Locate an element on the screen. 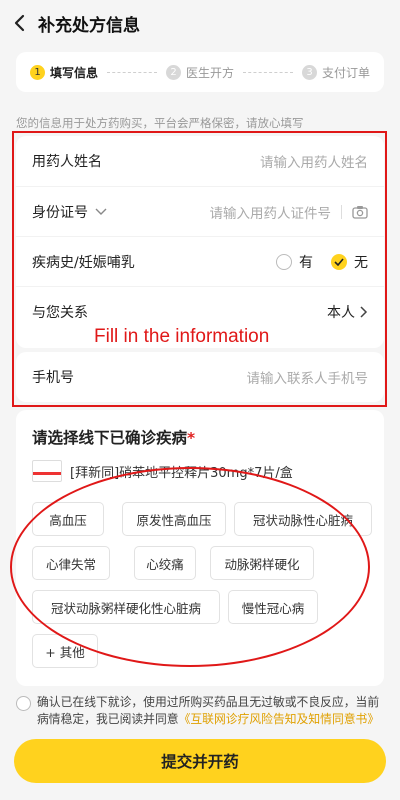 The height and width of the screenshot is (800, 400). id-label: 身份证号 is located at coordinates (60, 212).